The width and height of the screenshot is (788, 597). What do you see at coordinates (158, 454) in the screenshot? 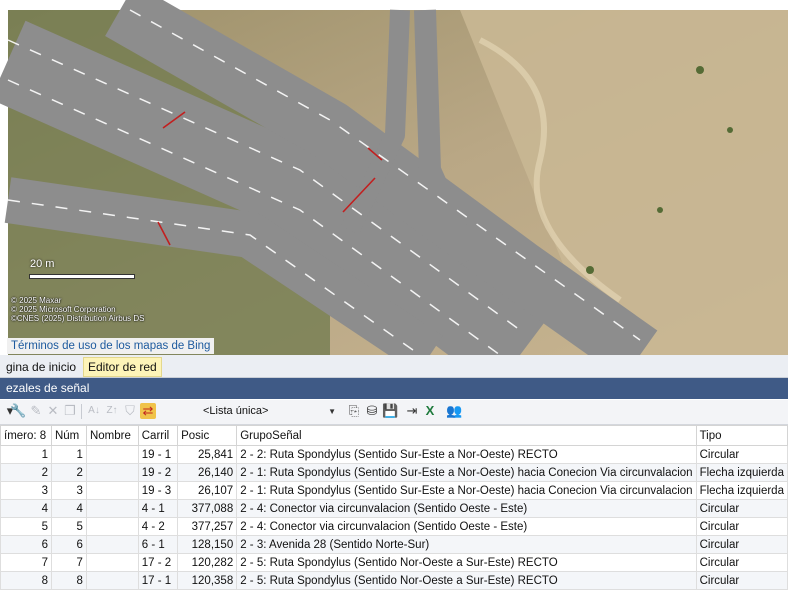
I see `cell-carril: 19 - 1` at bounding box center [158, 454].